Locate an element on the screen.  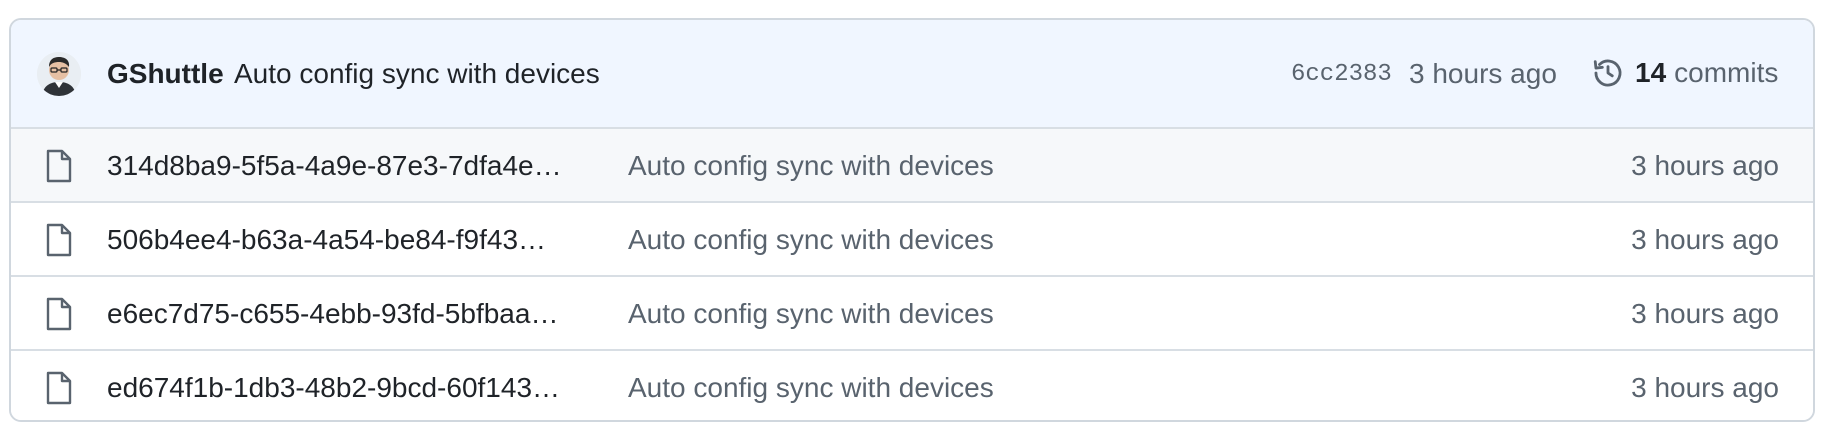
commit-message-link: Auto config sync with devices is located at coordinates (417, 74).